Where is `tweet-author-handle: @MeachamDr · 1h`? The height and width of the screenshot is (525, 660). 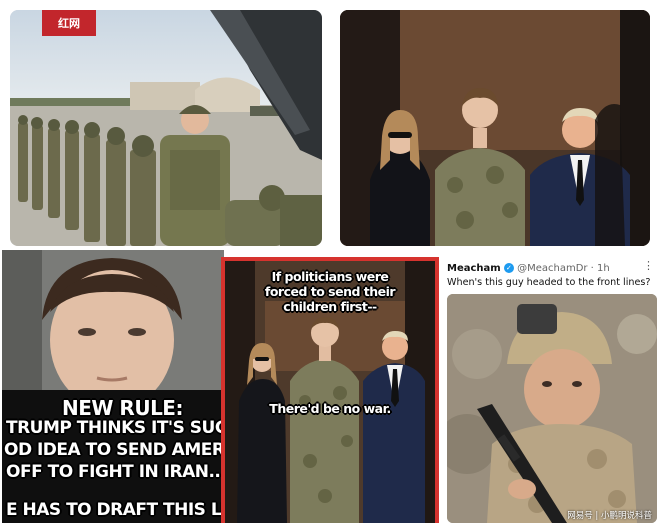 tweet-author-handle: @MeachamDr · 1h is located at coordinates (563, 268).